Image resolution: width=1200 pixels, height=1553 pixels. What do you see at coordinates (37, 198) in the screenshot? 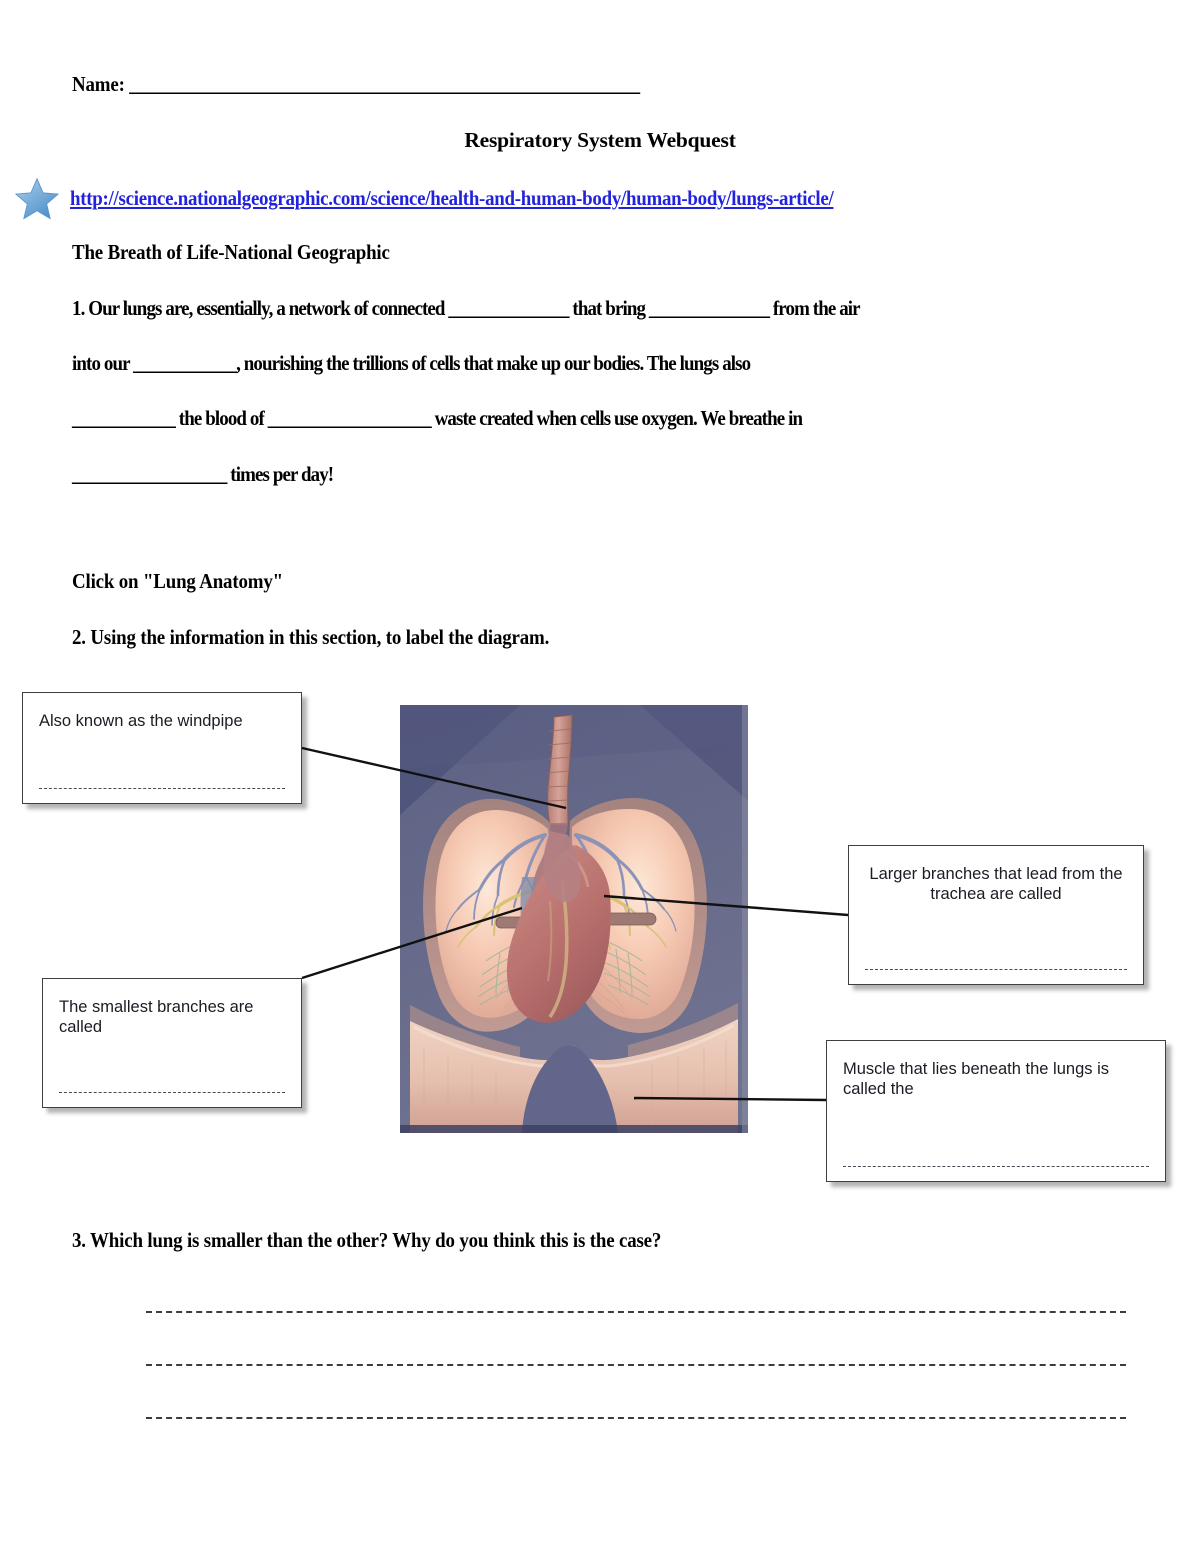
I see `star-icon` at bounding box center [37, 198].